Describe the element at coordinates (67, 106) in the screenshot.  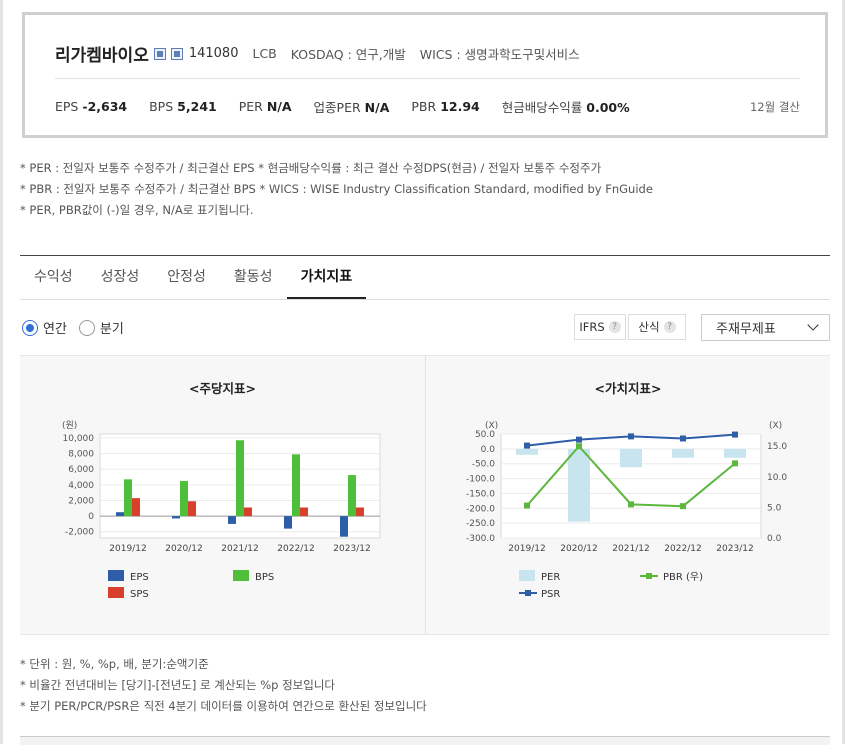
I see `metric-label: EPS` at that location.